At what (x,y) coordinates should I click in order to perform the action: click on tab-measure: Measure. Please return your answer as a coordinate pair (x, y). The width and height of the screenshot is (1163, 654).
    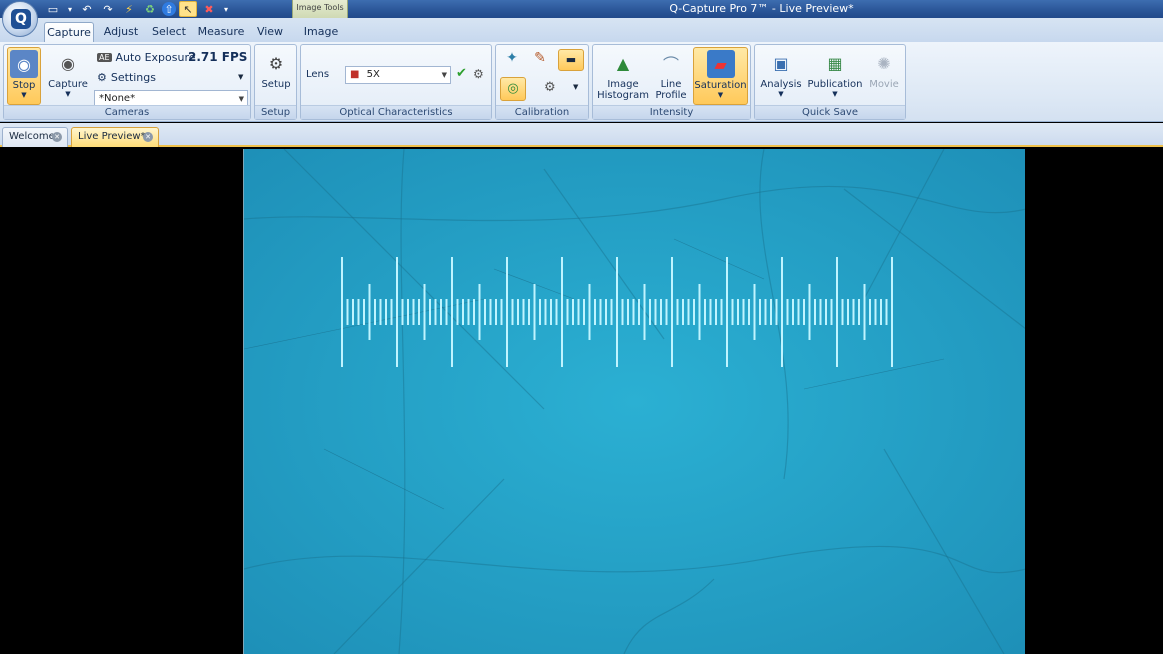
    Looking at the image, I should click on (221, 32).